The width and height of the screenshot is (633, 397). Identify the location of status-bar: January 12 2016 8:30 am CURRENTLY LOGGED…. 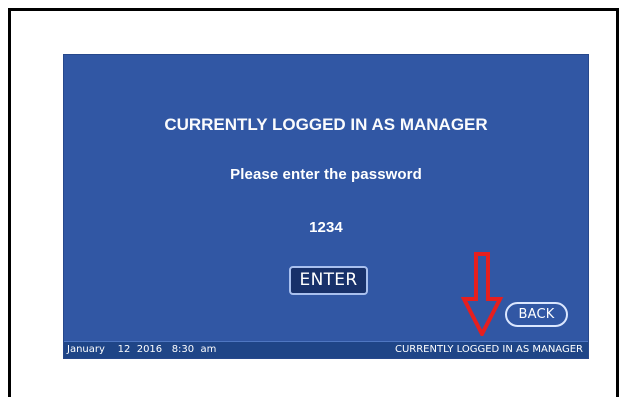
(326, 349).